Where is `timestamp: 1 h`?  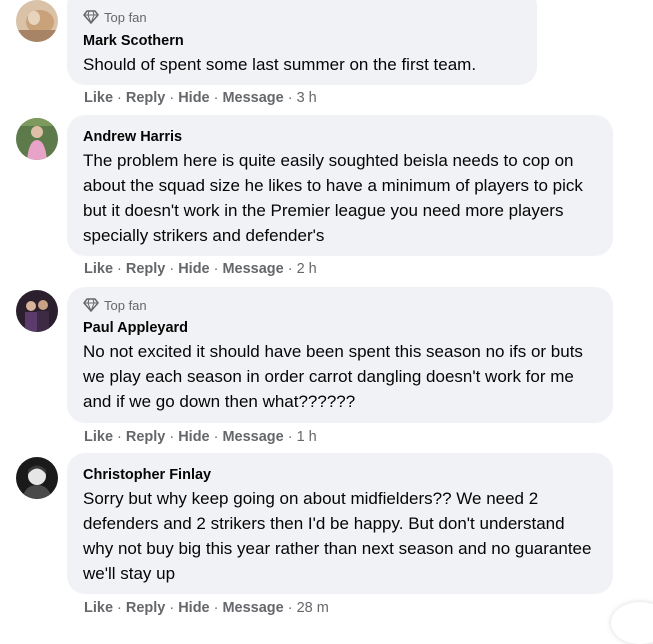
timestamp: 1 h is located at coordinates (307, 437).